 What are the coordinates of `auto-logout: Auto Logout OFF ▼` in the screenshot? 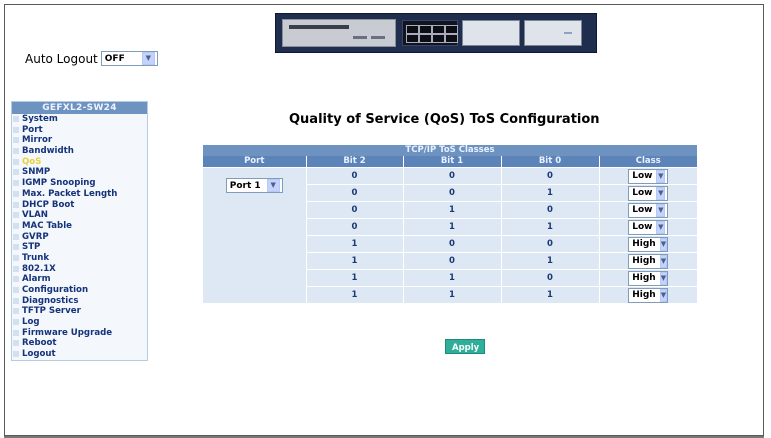 It's located at (91, 58).